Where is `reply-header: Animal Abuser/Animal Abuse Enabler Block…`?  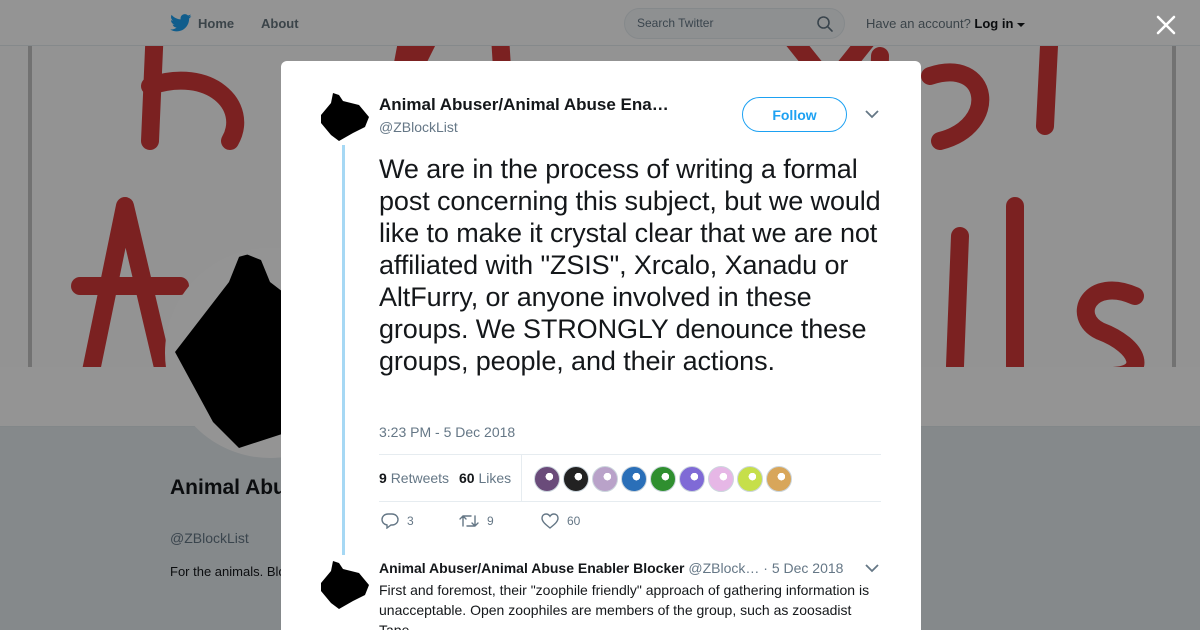 reply-header: Animal Abuser/Animal Abuse Enabler Block… is located at coordinates (629, 568).